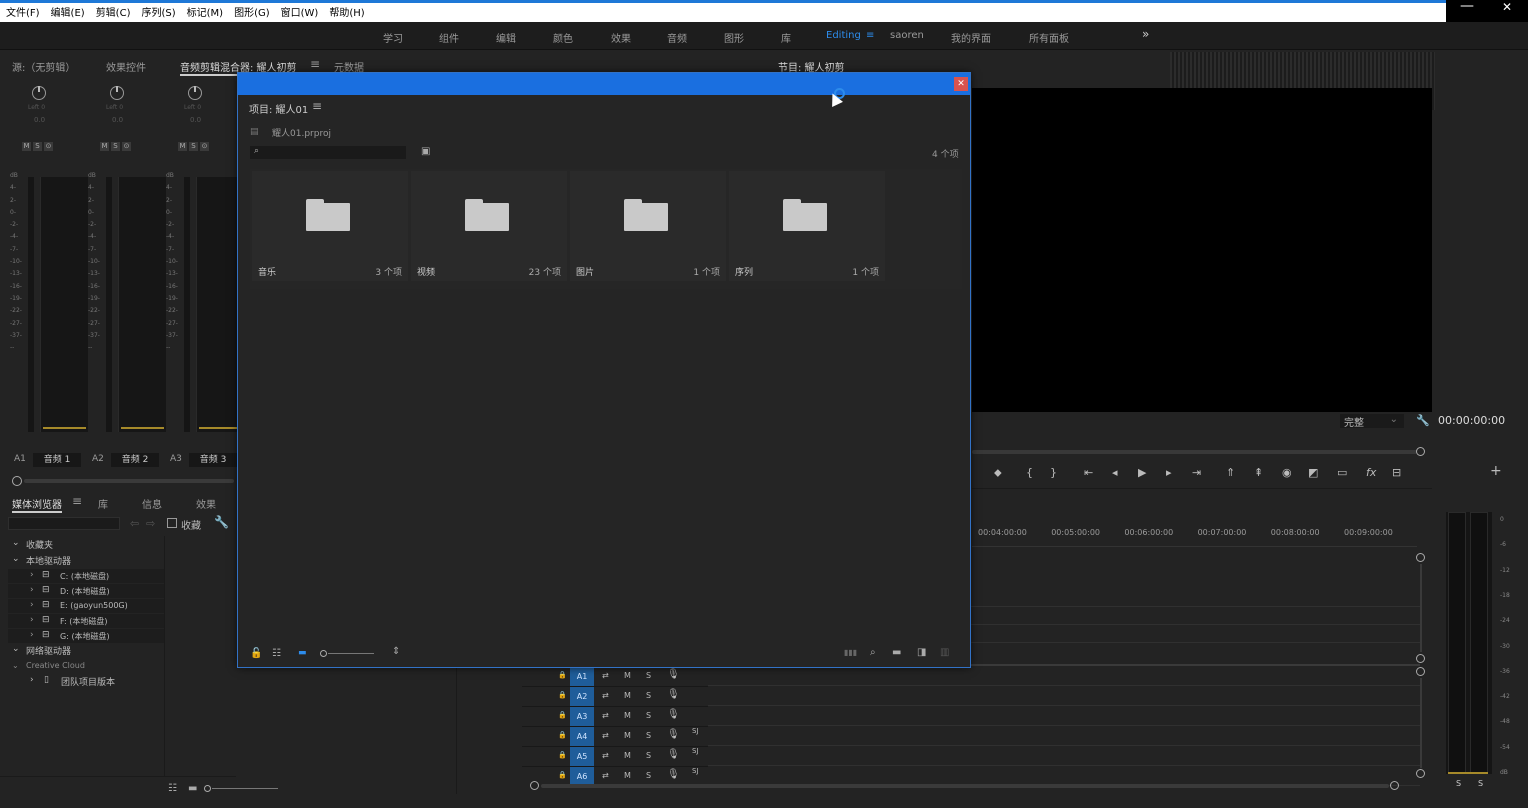 This screenshot has width=1528, height=808. Describe the element at coordinates (300, 11) in the screenshot. I see `menu-item: 窗口(W)` at that location.